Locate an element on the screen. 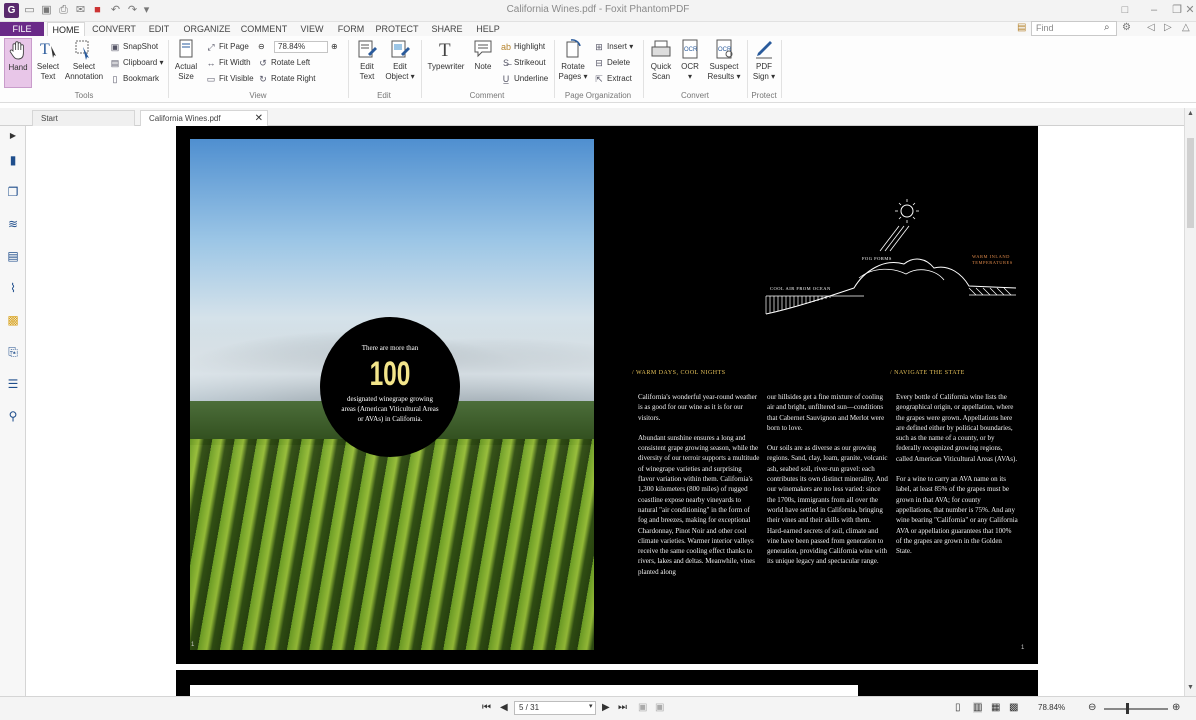 Image resolution: width=1196 pixels, height=720 pixels. page-dropdown-icon: ▾ is located at coordinates (591, 706).